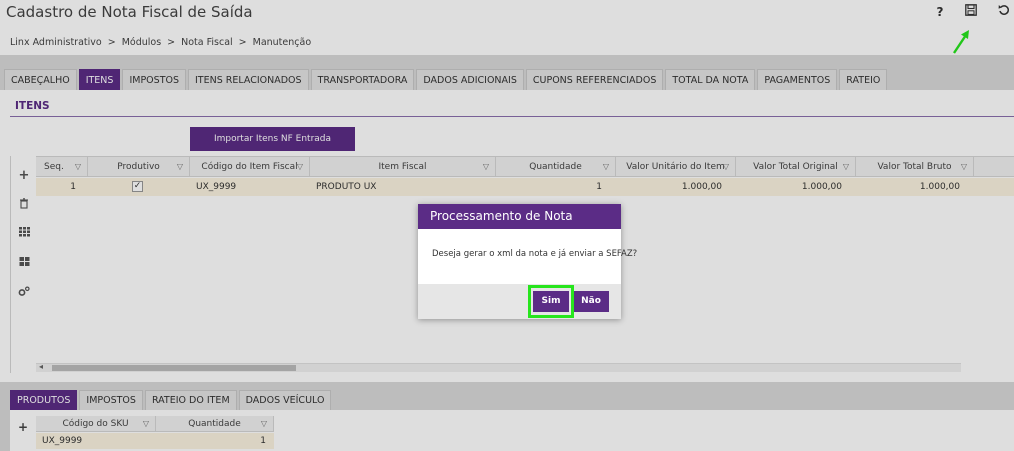 Image resolution: width=1014 pixels, height=451 pixels. Describe the element at coordinates (519, 216) in the screenshot. I see `dialog-title: Processamento de Nota` at that location.